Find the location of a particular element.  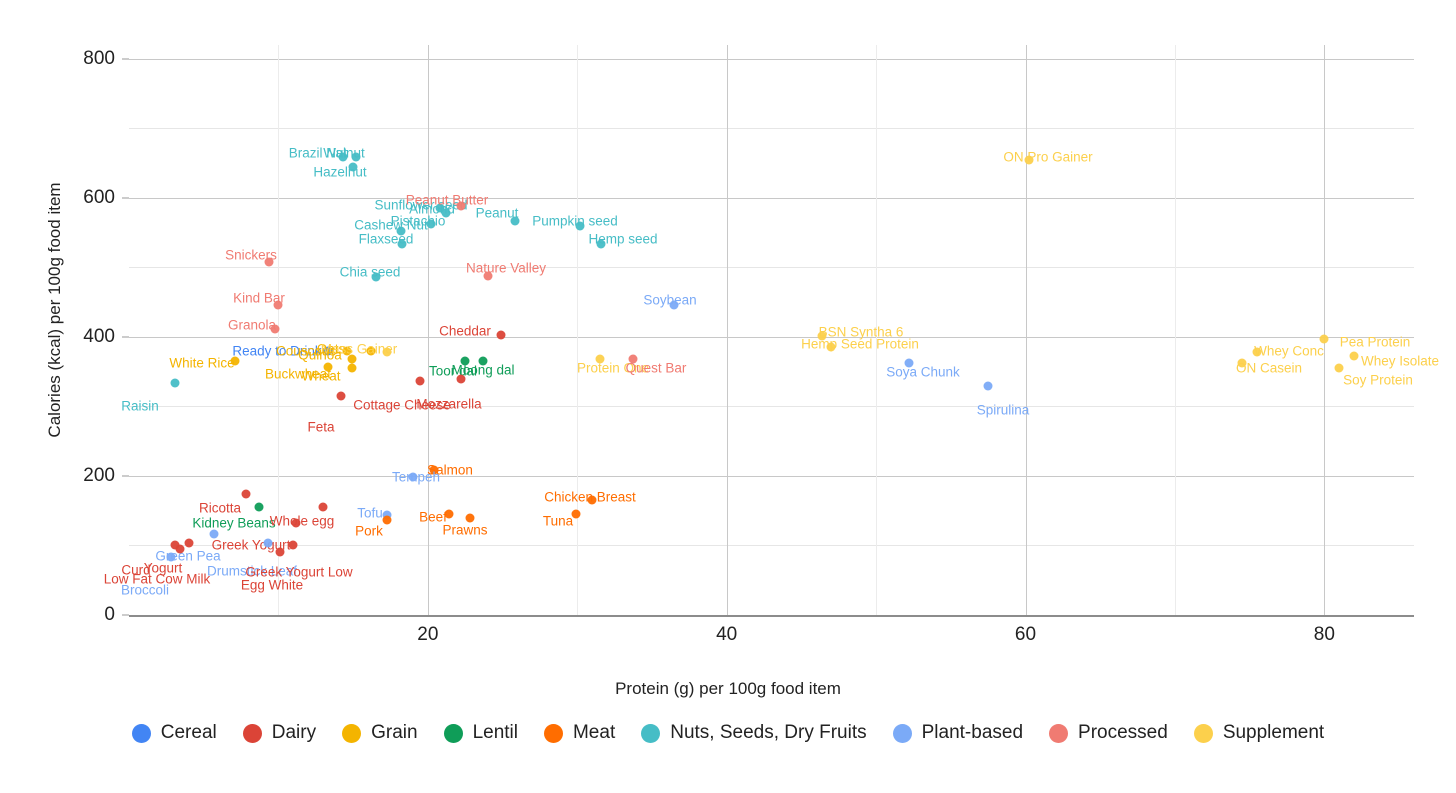

data-point-label: Green Pea is located at coordinates (188, 556).